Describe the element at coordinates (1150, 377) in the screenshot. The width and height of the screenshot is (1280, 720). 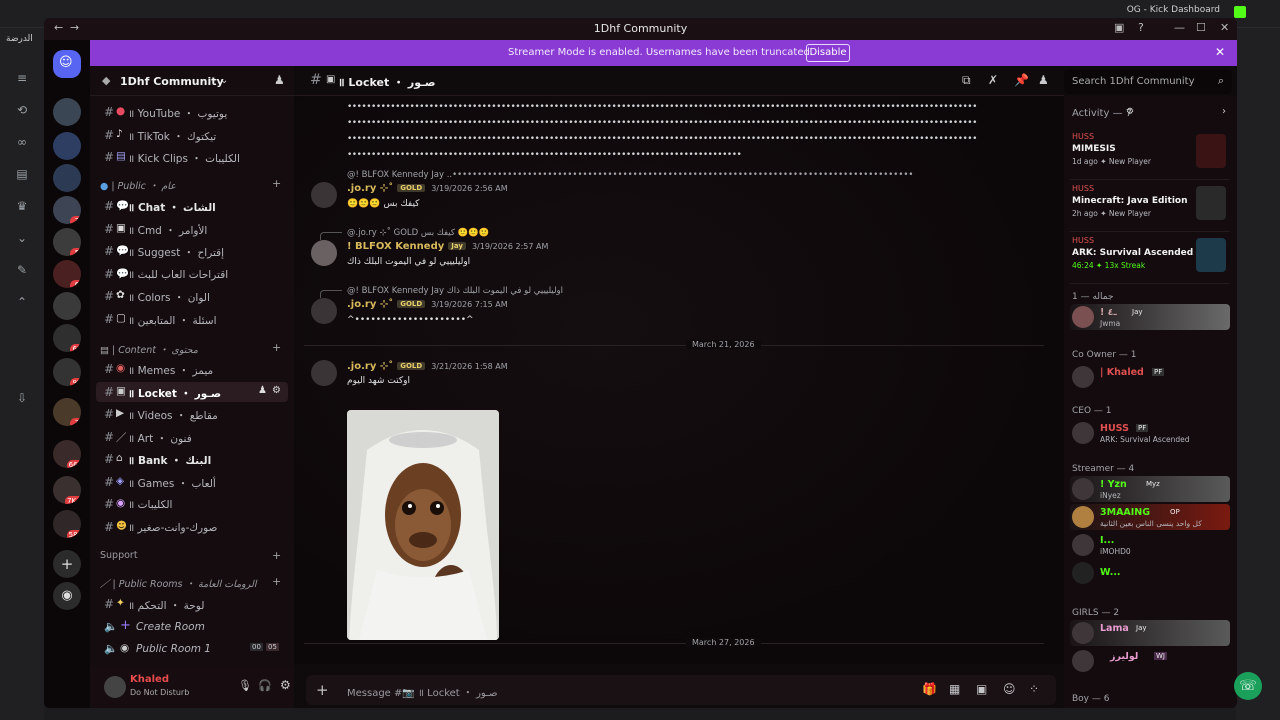
I see `member-item: | Khaled PF` at that location.